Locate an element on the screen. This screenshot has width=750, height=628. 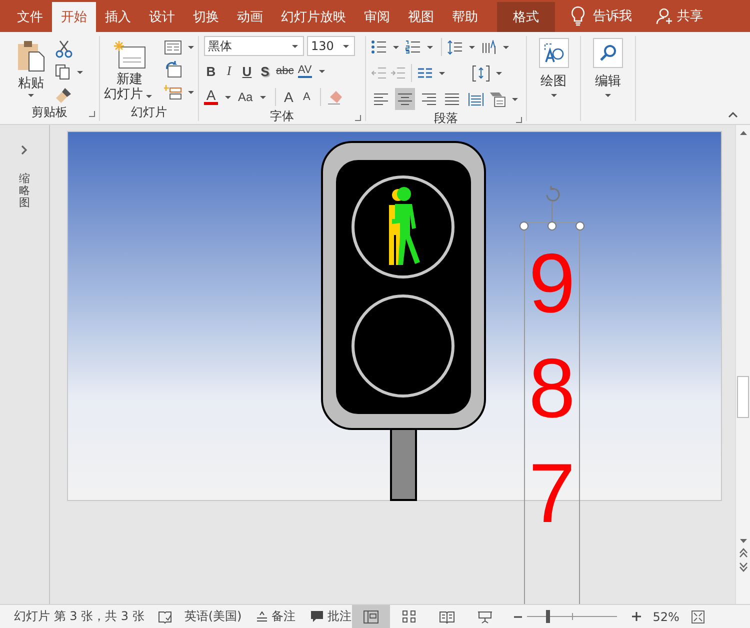
font-size-field: 130 is located at coordinates (331, 46).